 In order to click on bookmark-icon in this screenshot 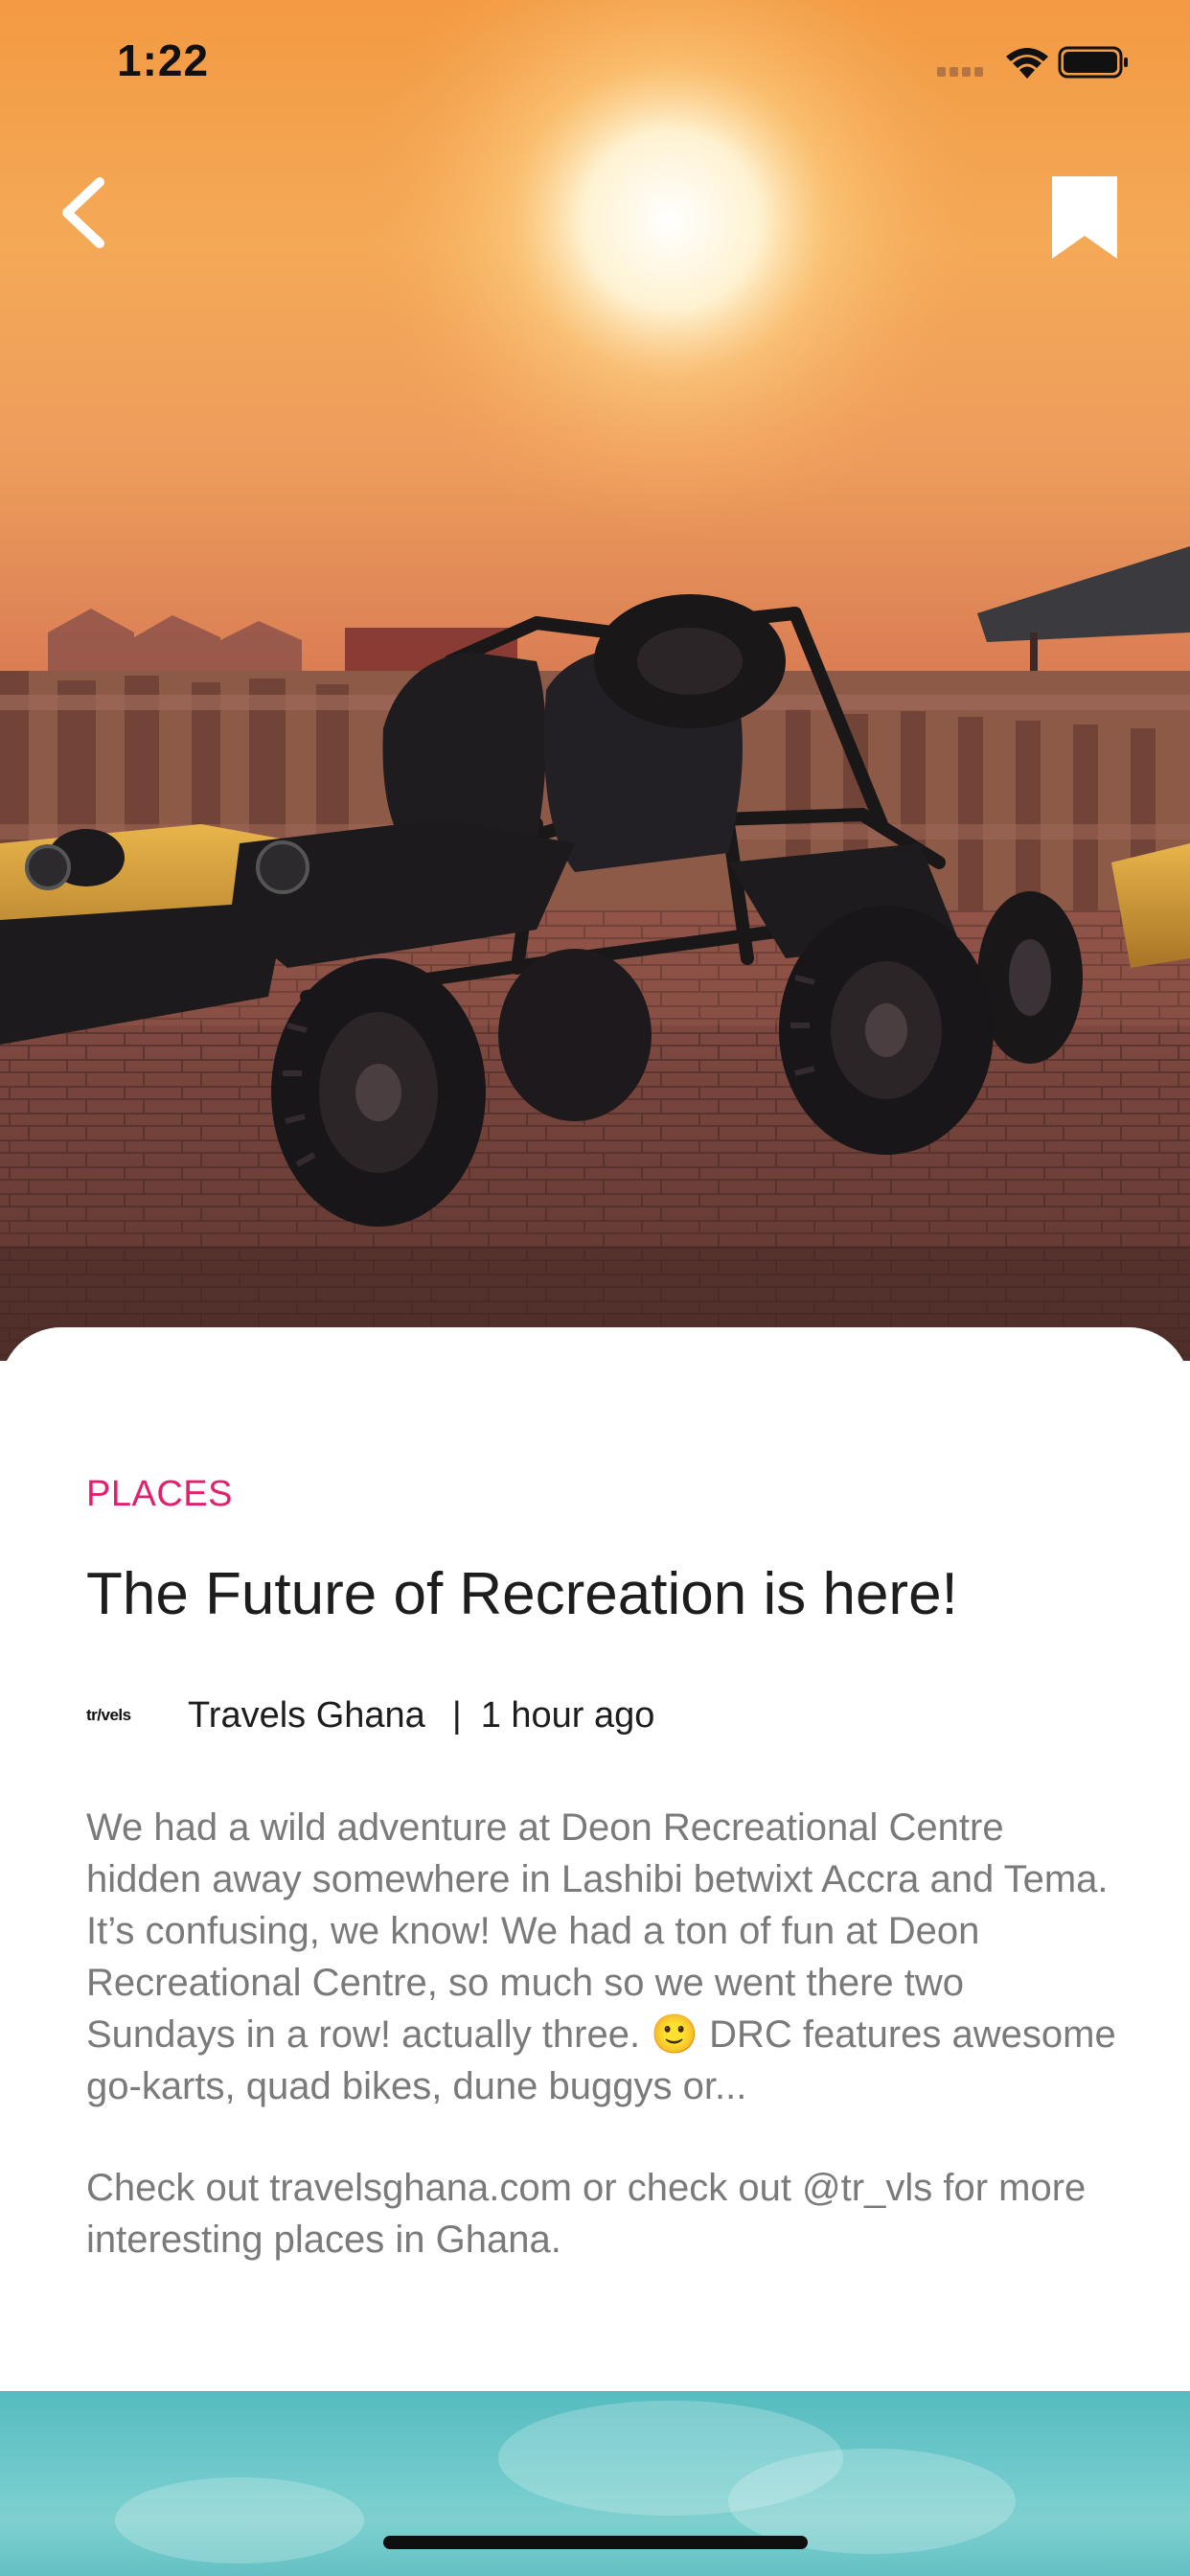, I will do `click(1084, 217)`.